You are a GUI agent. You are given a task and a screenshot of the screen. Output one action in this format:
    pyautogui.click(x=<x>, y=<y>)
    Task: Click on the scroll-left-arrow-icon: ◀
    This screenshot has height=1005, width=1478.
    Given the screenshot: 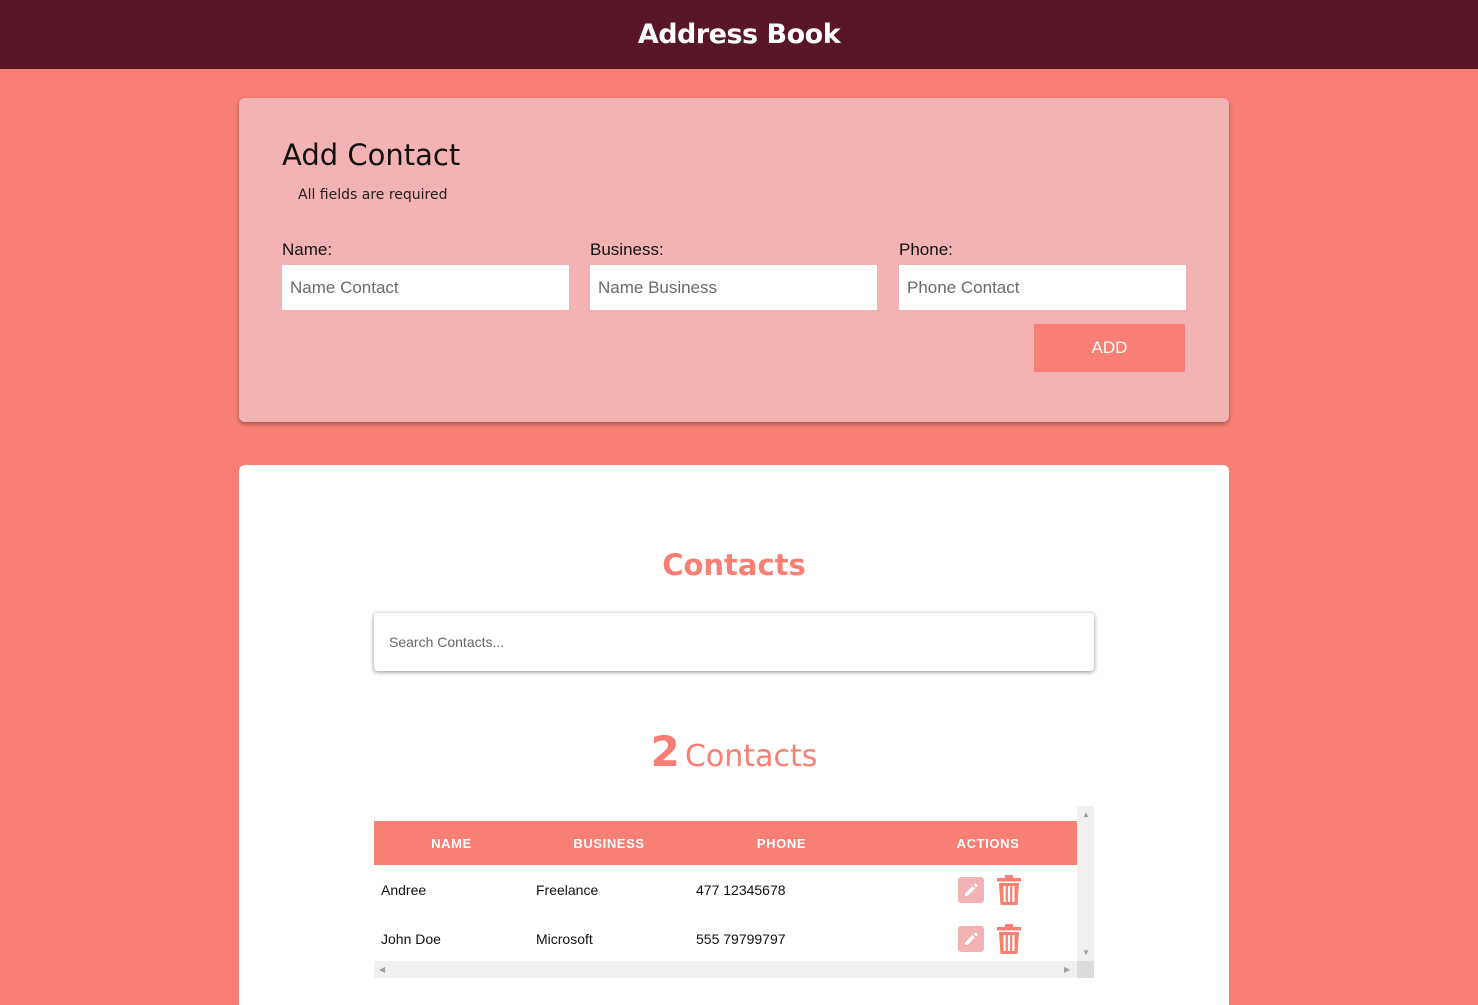 What is the action you would take?
    pyautogui.click(x=382, y=970)
    